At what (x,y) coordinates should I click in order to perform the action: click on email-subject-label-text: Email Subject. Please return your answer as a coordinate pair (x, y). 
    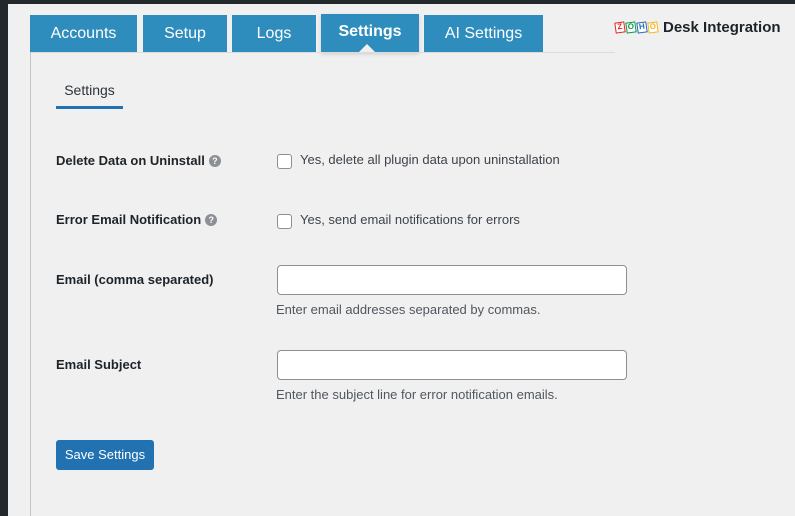
    Looking at the image, I should click on (99, 364).